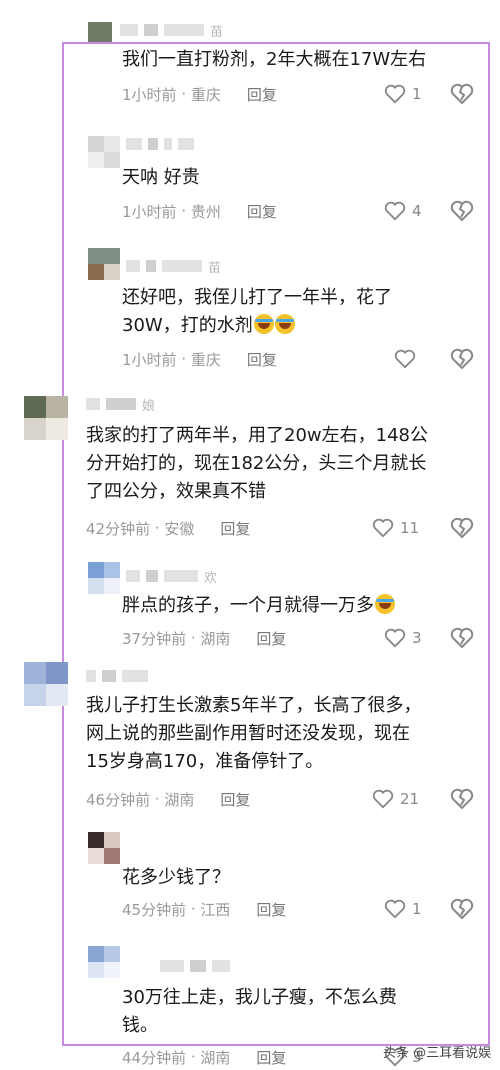 This screenshot has width=500, height=1070. What do you see at coordinates (179, 528) in the screenshot?
I see `comment-location: 安徽` at bounding box center [179, 528].